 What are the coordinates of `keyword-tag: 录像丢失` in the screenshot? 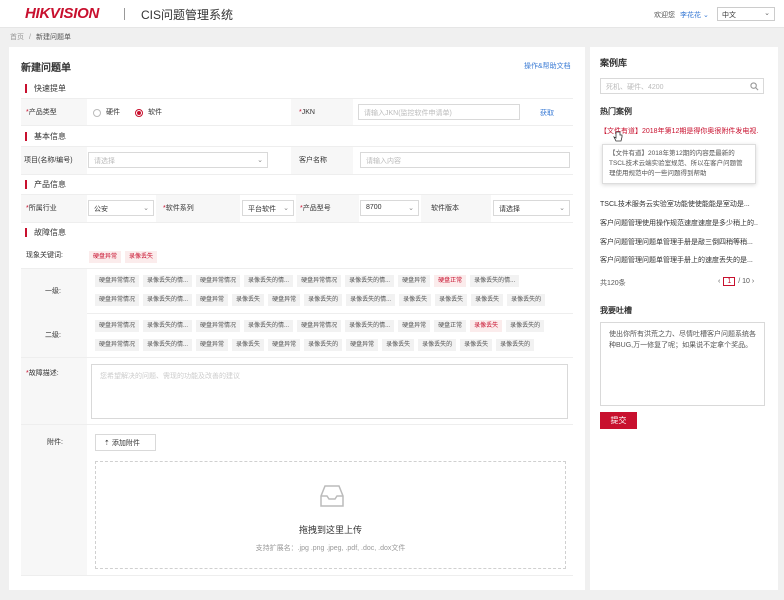 It's located at (141, 257).